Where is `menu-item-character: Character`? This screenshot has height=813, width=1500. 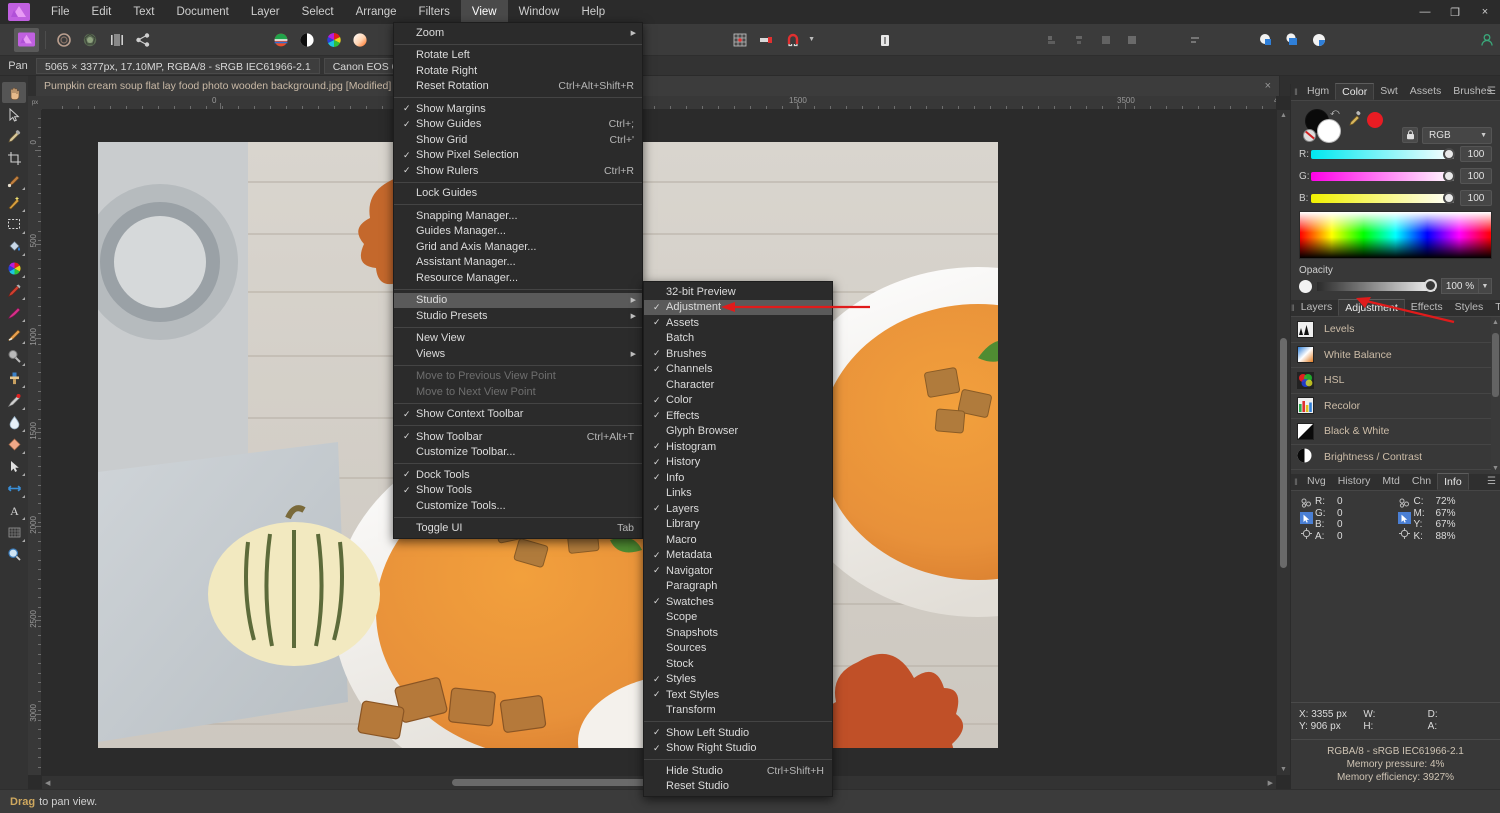
menu-item-character: Character is located at coordinates (738, 385).